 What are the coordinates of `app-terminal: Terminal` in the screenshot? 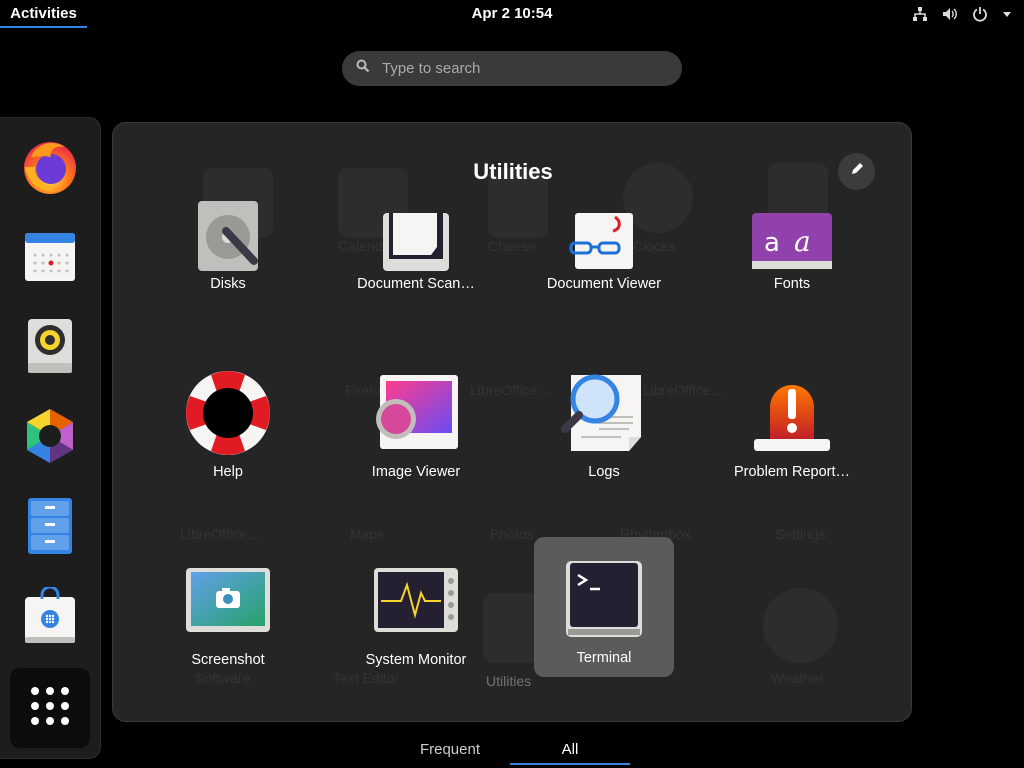 It's located at (604, 607).